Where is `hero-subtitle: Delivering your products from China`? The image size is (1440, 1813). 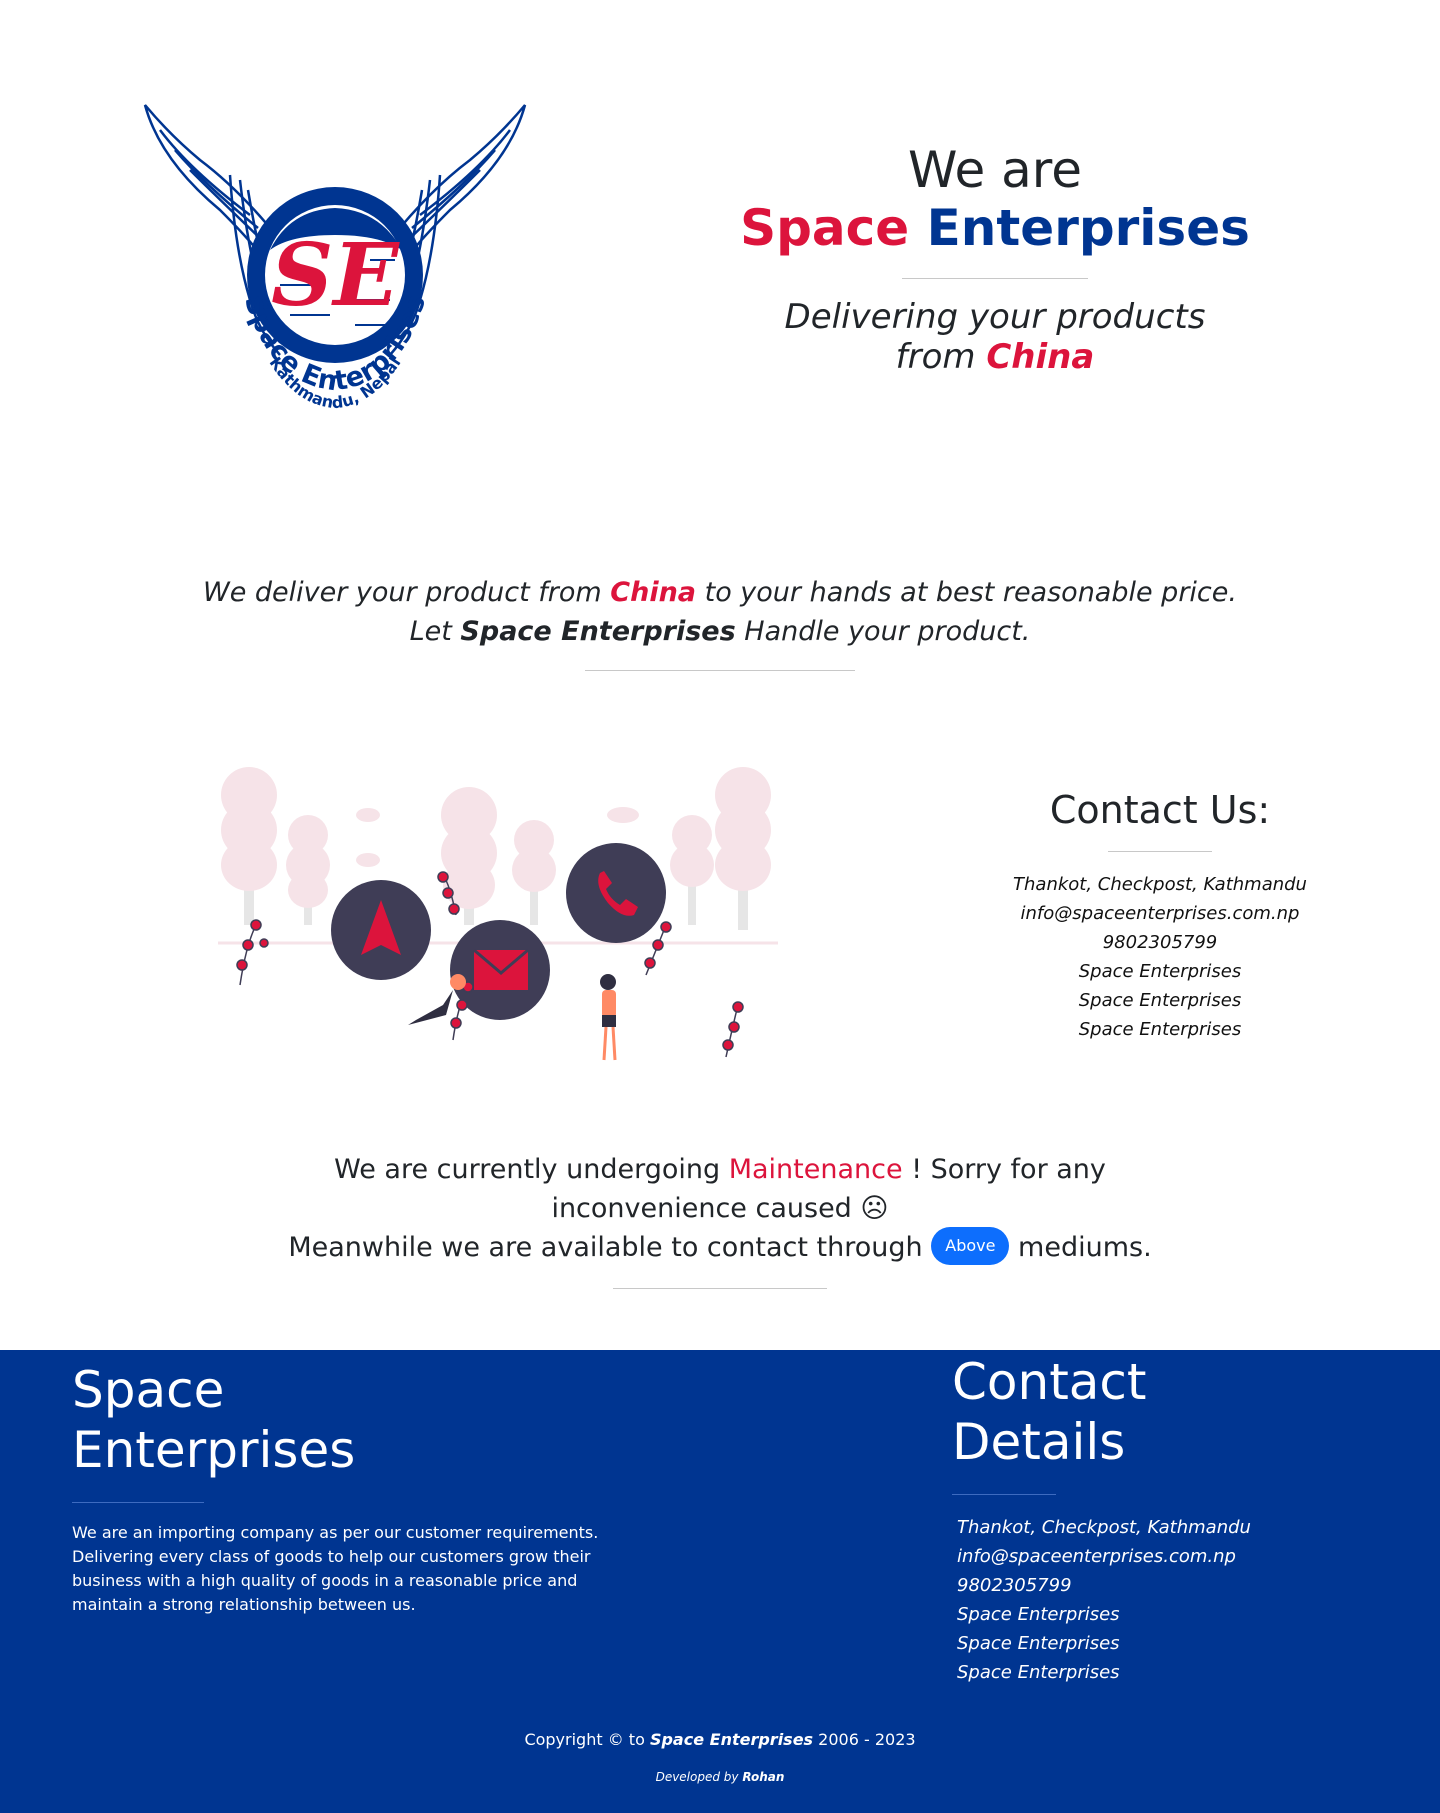 hero-subtitle: Delivering your products from China is located at coordinates (995, 338).